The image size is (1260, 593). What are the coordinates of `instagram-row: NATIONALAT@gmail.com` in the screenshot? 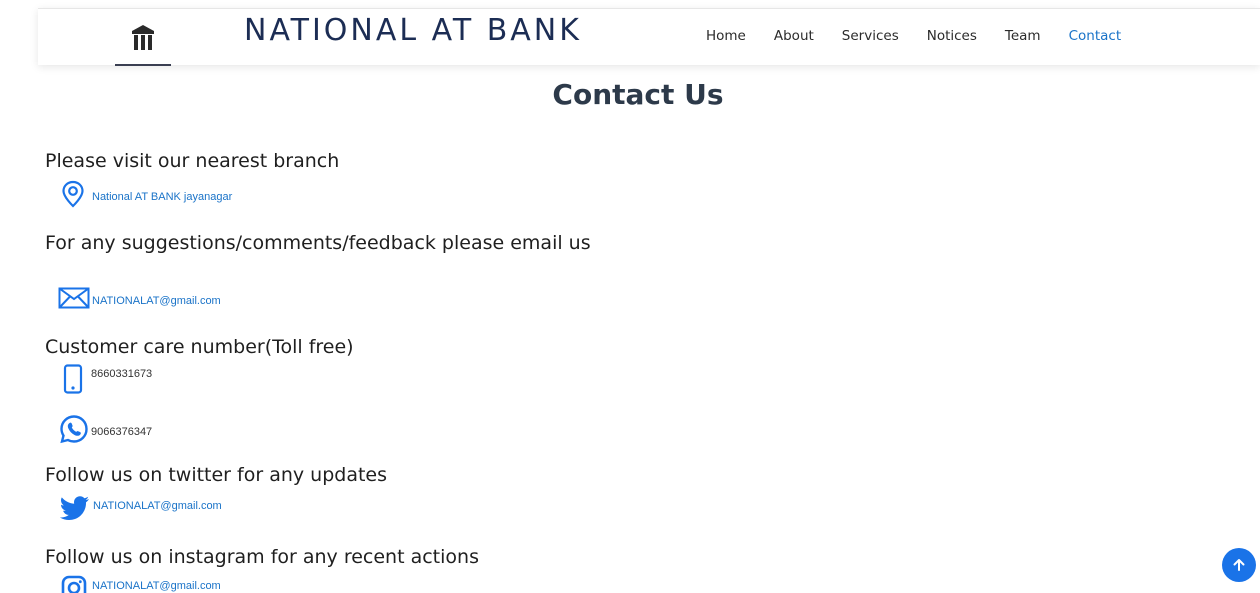 It's located at (141, 584).